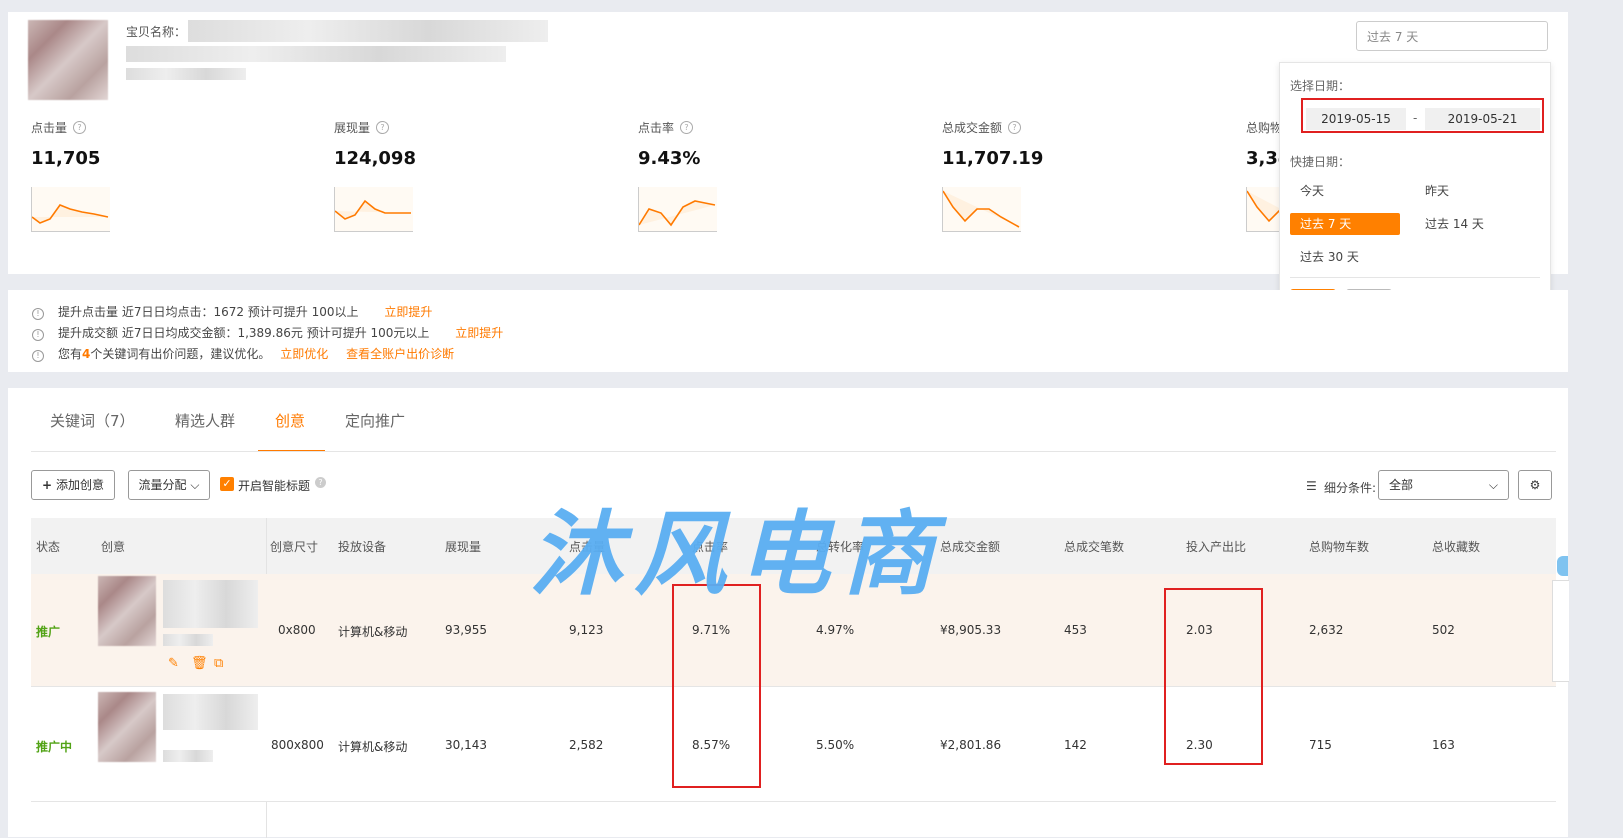 This screenshot has height=838, width=1623. Describe the element at coordinates (199, 663) in the screenshot. I see `delete-icon: 🗑` at that location.